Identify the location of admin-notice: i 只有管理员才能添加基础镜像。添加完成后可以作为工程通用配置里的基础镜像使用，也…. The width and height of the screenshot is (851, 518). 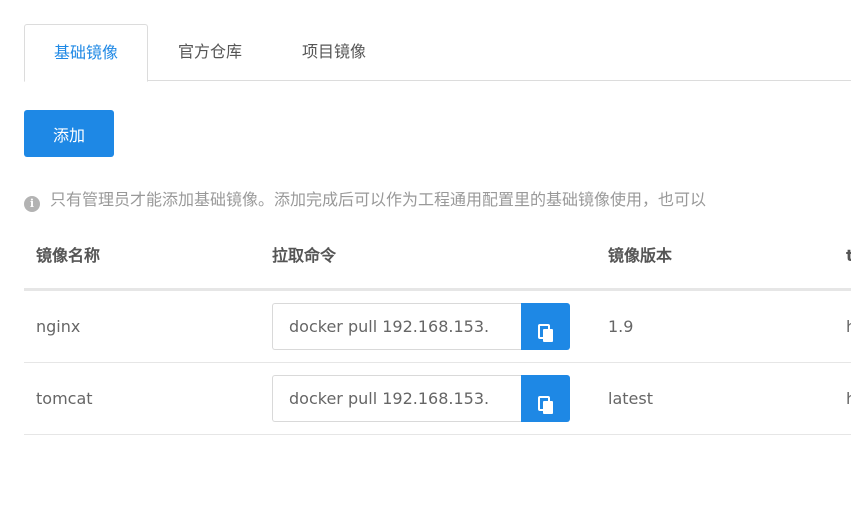
(365, 200).